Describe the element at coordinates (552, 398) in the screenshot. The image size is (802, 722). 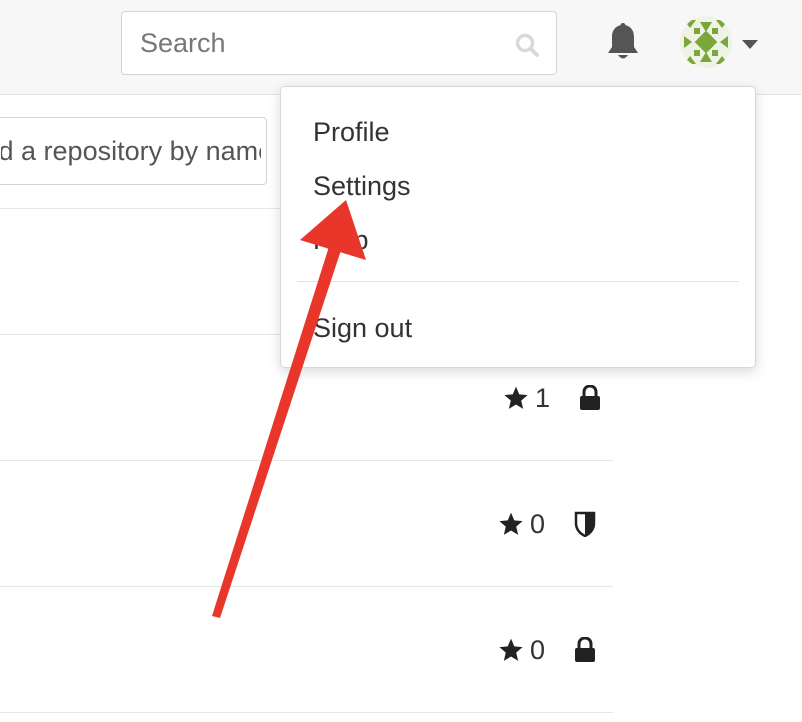
I see `repo-row-meta: 1` at that location.